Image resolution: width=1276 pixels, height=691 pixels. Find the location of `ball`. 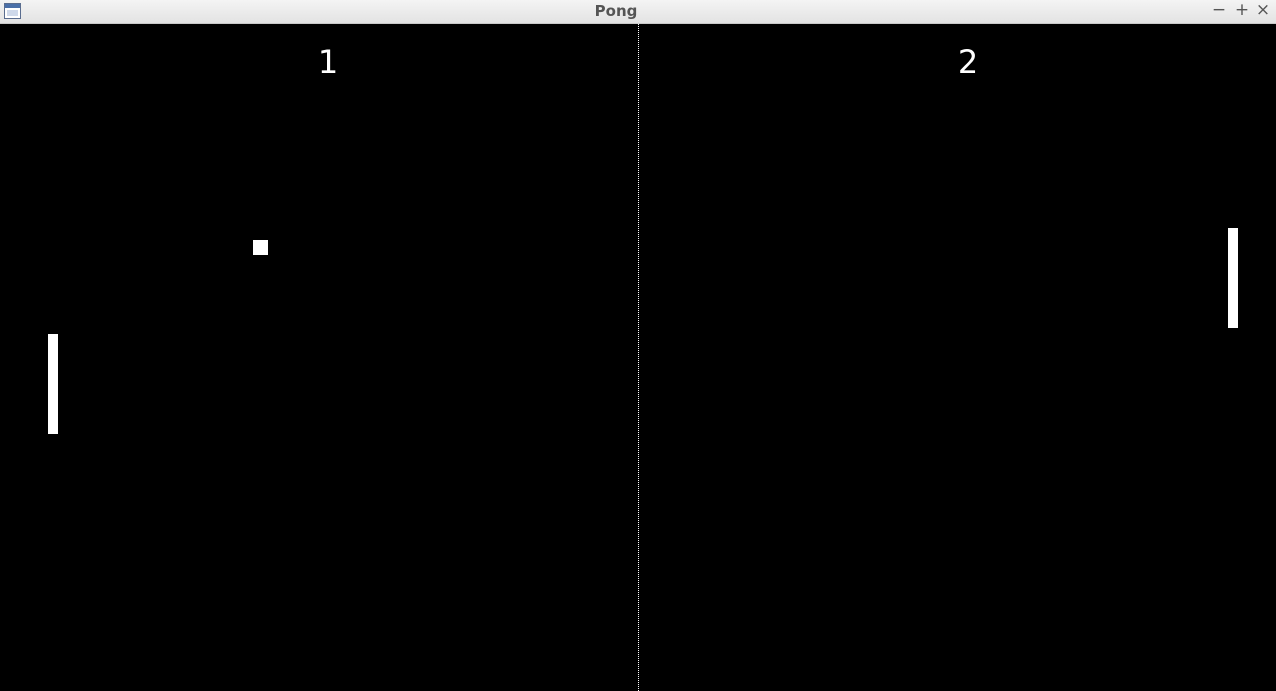

ball is located at coordinates (260, 247).